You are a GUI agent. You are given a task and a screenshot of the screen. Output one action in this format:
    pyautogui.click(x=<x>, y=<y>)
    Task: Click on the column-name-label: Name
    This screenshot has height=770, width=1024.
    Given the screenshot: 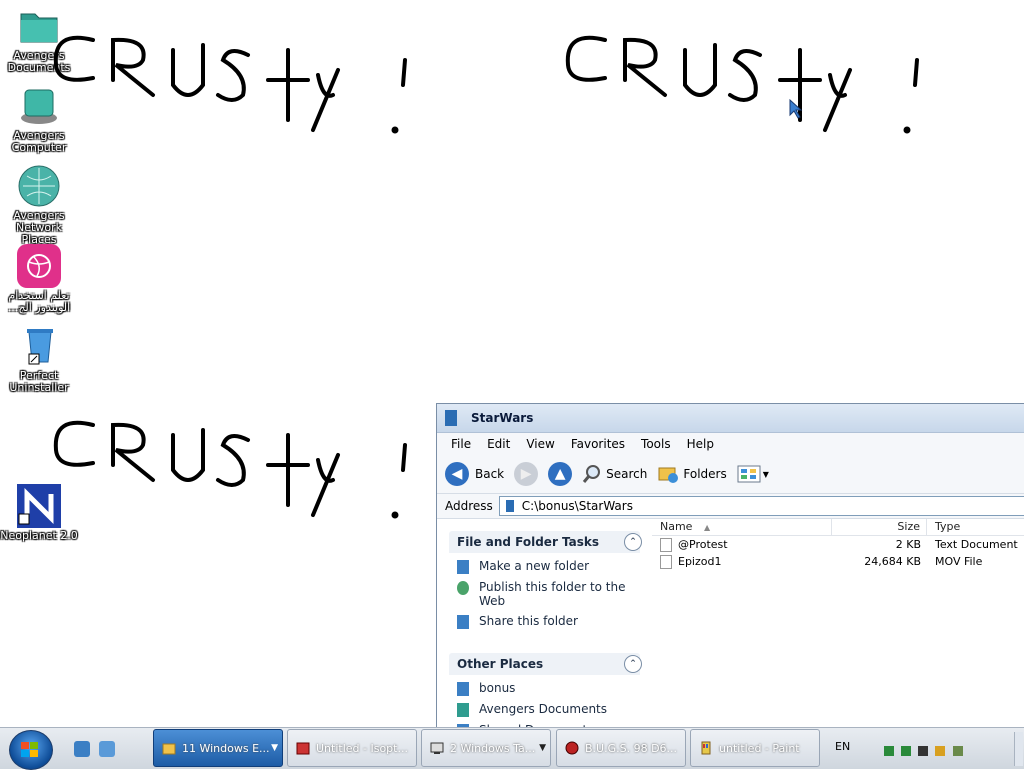 What is the action you would take?
    pyautogui.click(x=676, y=526)
    